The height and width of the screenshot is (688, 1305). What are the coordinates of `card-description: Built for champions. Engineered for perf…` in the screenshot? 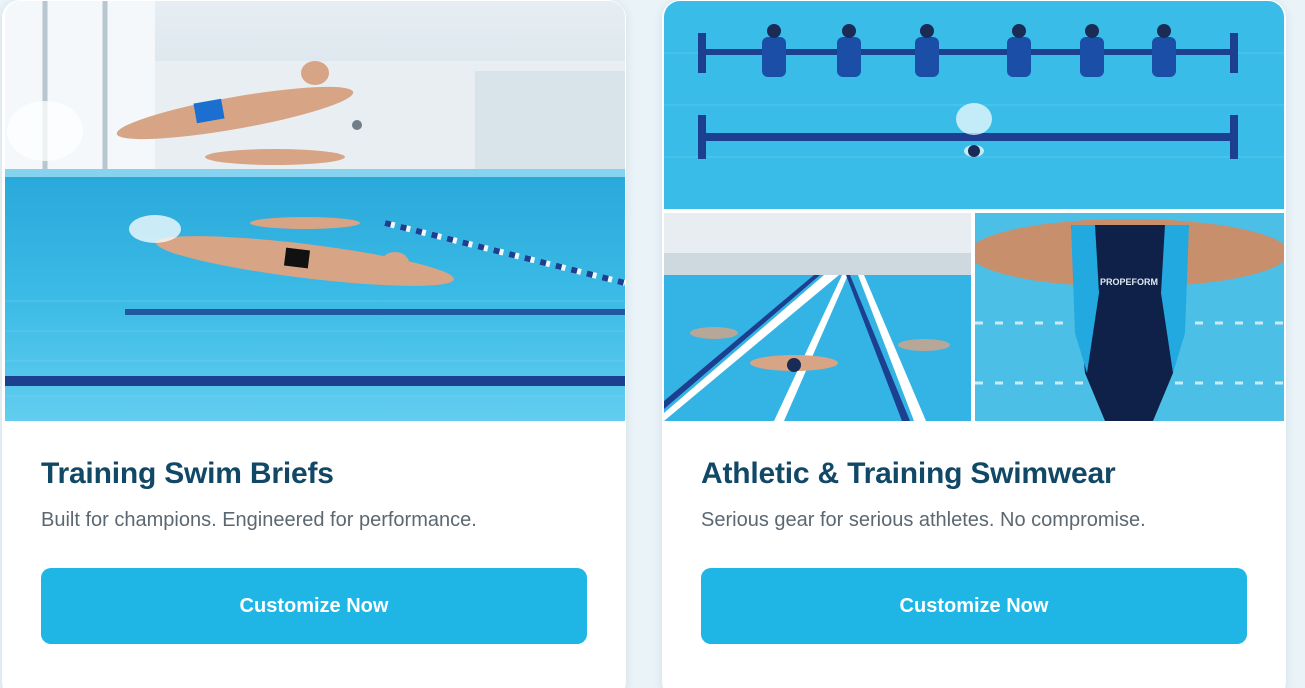 It's located at (259, 520).